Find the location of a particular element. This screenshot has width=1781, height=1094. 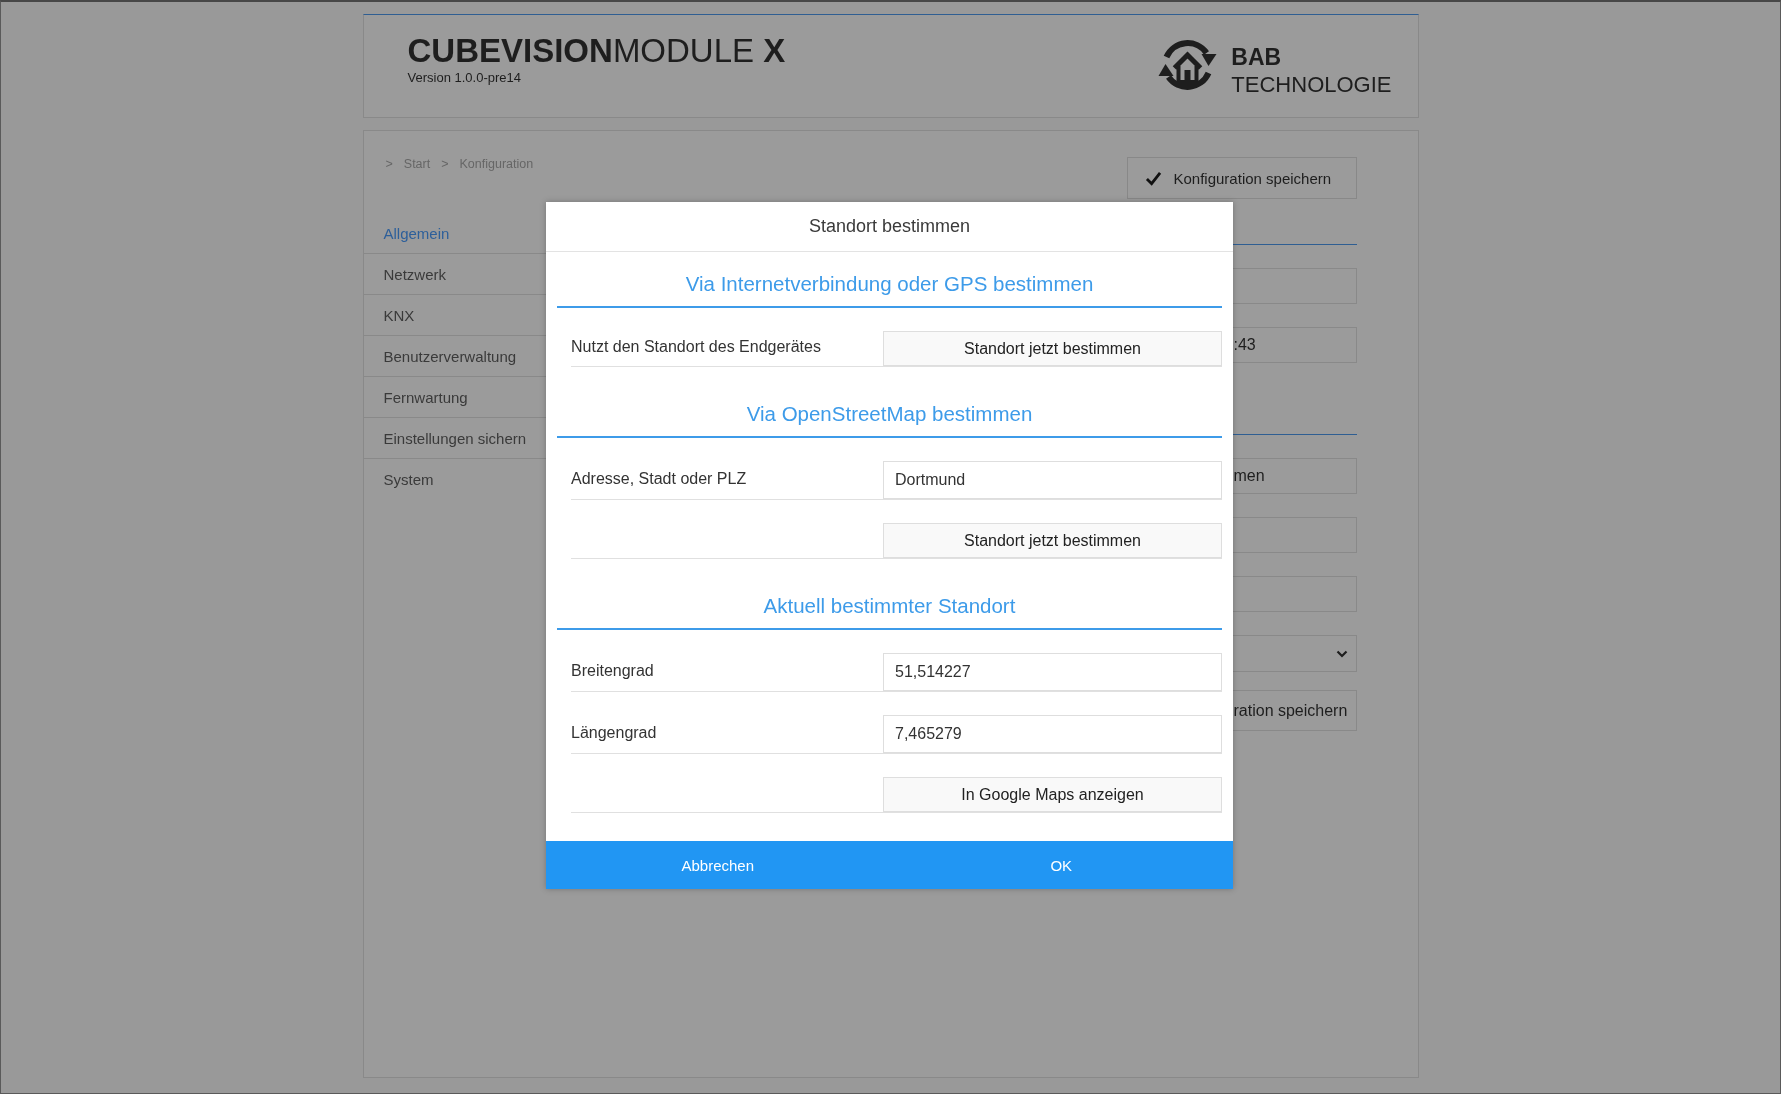

chevron-down-icon is located at coordinates (1341, 653).